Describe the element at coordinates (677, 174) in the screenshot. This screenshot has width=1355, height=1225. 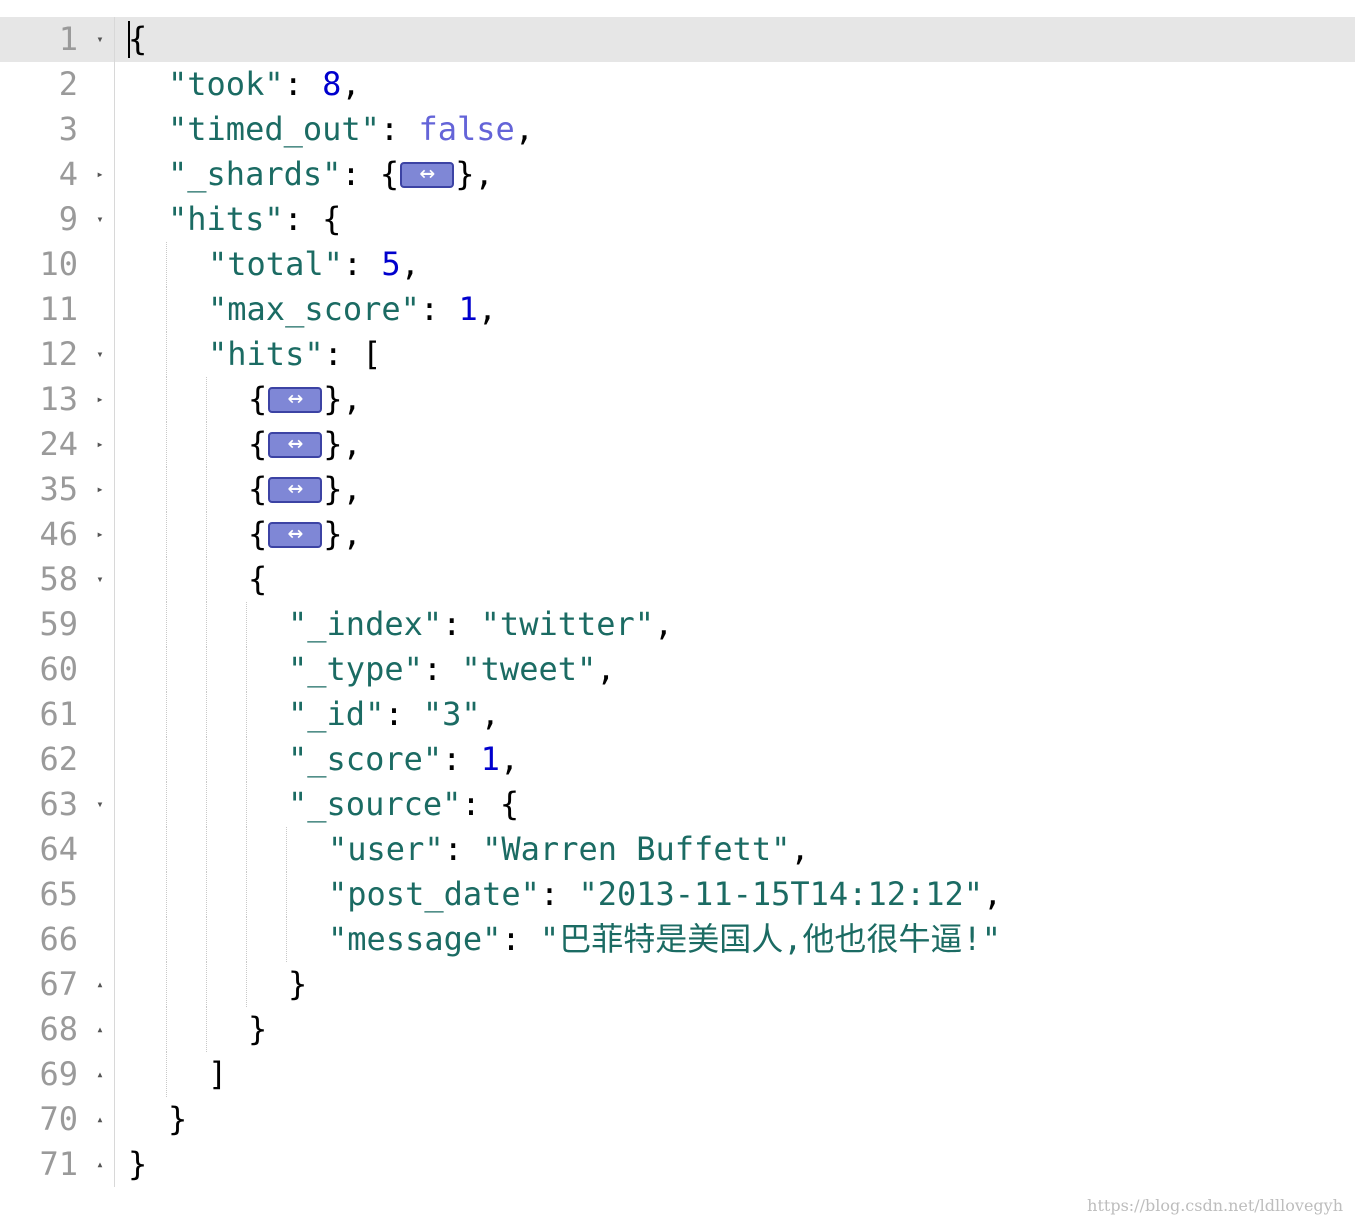
I see `code-line: 4▸"_shards": {},` at that location.